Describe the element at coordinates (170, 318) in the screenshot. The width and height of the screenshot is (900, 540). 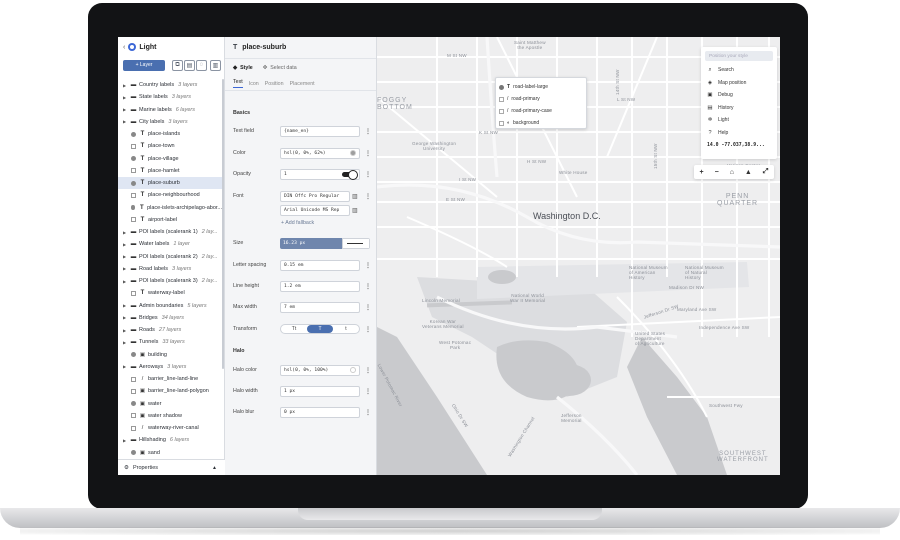
I see `layer-item: ▶ ▬ Bridges 34 layers` at that location.